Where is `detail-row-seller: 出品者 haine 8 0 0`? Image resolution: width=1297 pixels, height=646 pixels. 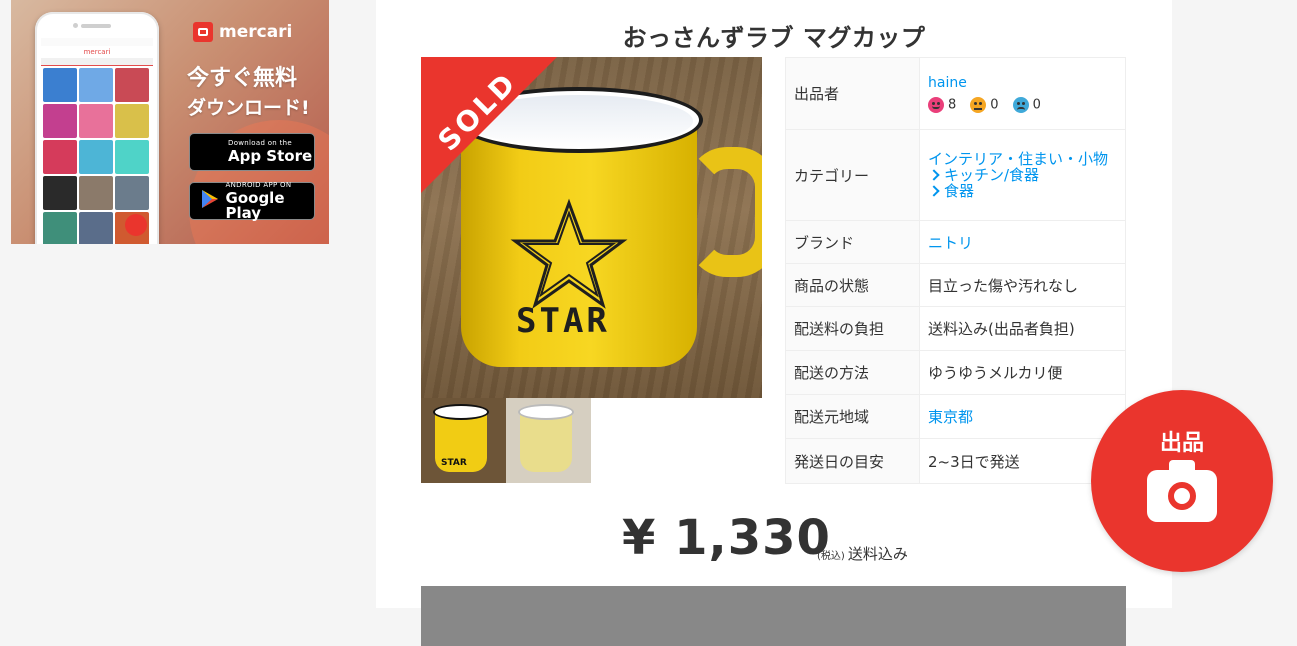
detail-row-seller: 出品者 haine 8 0 0 is located at coordinates (955, 93).